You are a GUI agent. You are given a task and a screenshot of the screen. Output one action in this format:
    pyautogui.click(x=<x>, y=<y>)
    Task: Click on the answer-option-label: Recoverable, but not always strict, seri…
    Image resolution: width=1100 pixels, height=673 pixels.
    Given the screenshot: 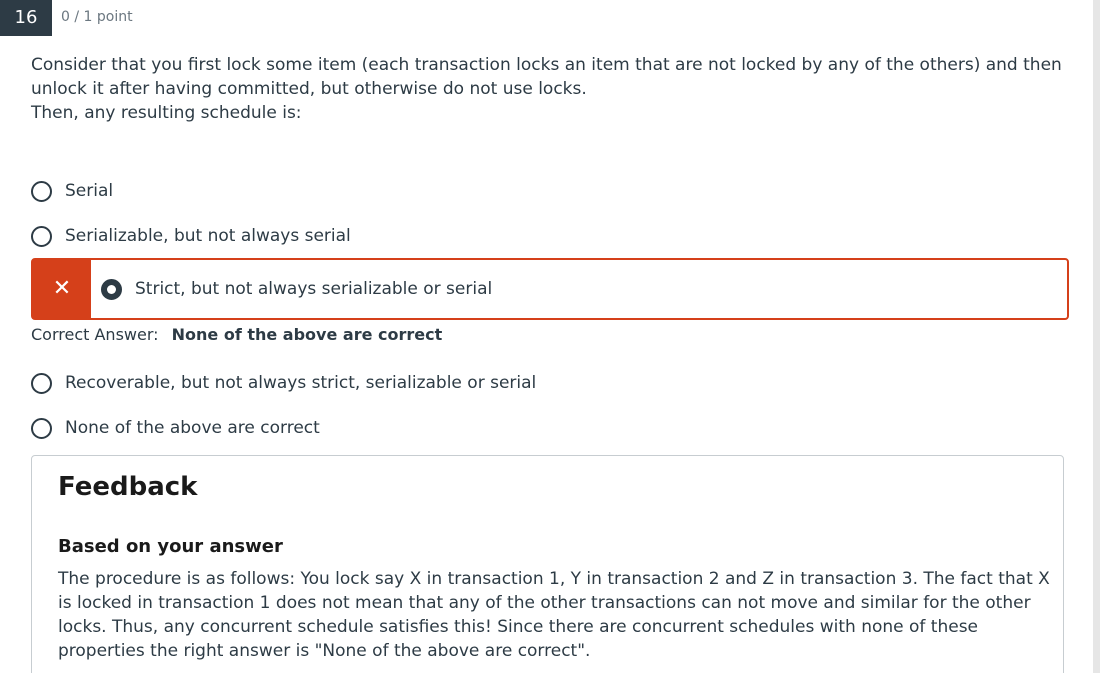 What is the action you would take?
    pyautogui.click(x=301, y=383)
    